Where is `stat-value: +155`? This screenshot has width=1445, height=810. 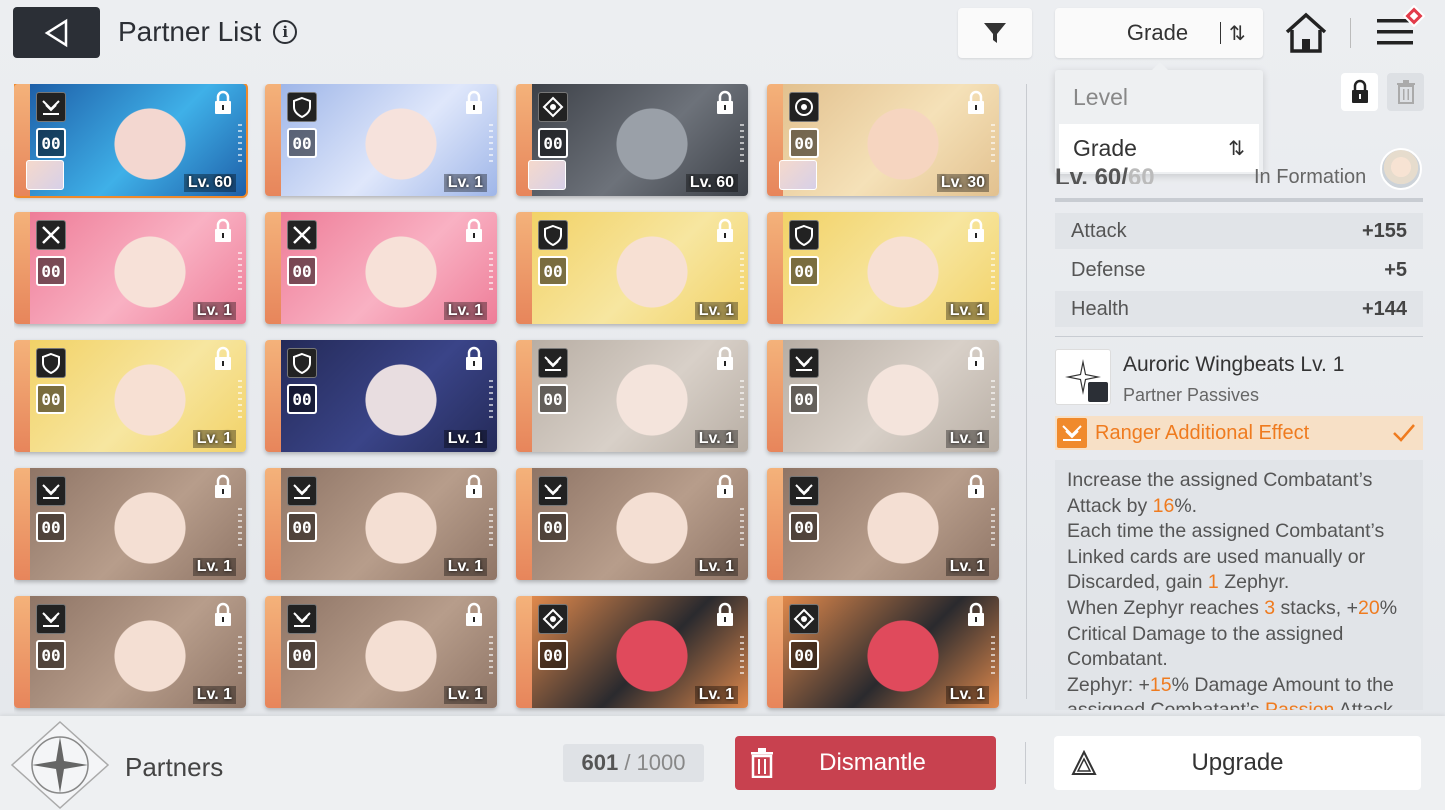
stat-value: +155 is located at coordinates (1384, 230).